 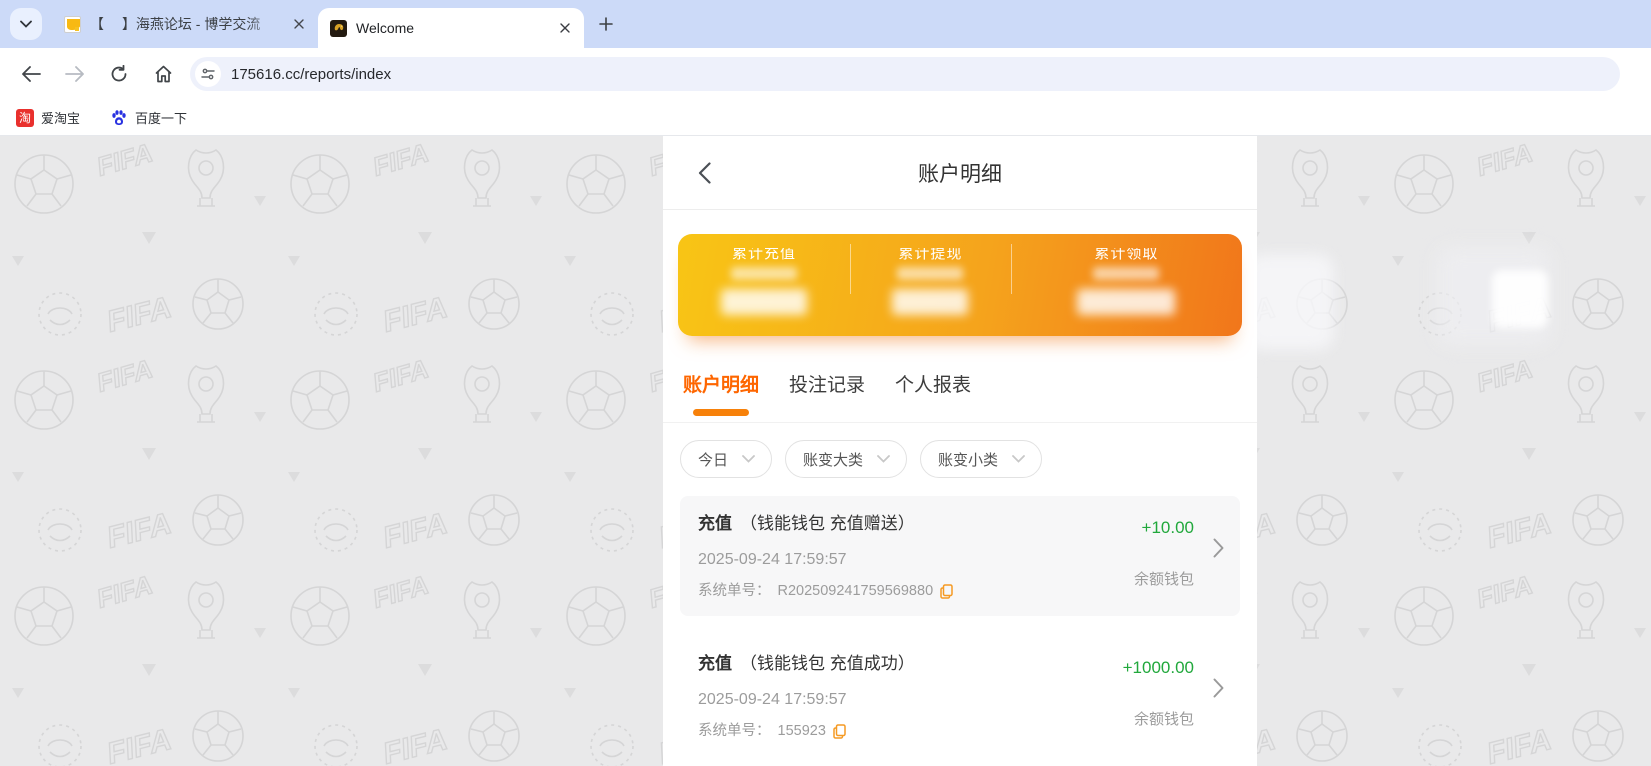 I want to click on tab-label: 账户明细, so click(x=721, y=385).